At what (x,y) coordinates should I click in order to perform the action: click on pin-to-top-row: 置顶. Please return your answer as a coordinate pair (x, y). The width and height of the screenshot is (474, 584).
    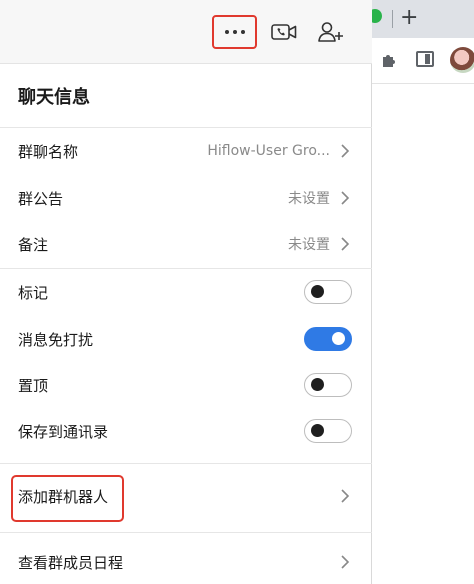
    Looking at the image, I should click on (186, 385).